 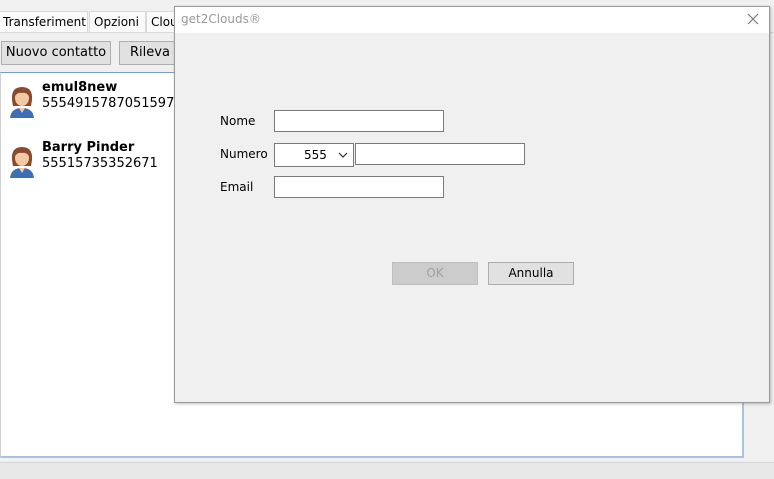 What do you see at coordinates (44, 22) in the screenshot?
I see `tab-transferimenti: Transferimenti` at bounding box center [44, 22].